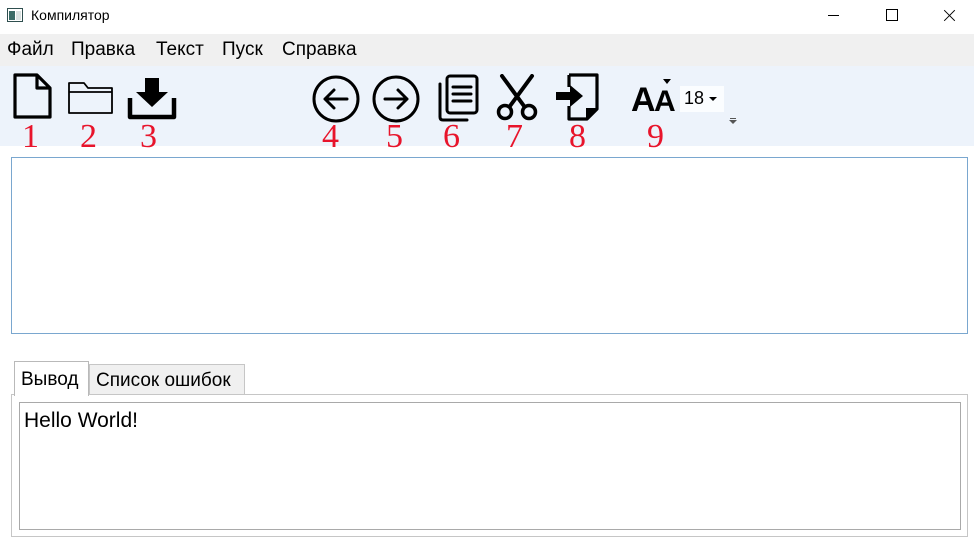 The image size is (974, 543). What do you see at coordinates (103, 50) in the screenshot?
I see `menu-edit: Правка` at bounding box center [103, 50].